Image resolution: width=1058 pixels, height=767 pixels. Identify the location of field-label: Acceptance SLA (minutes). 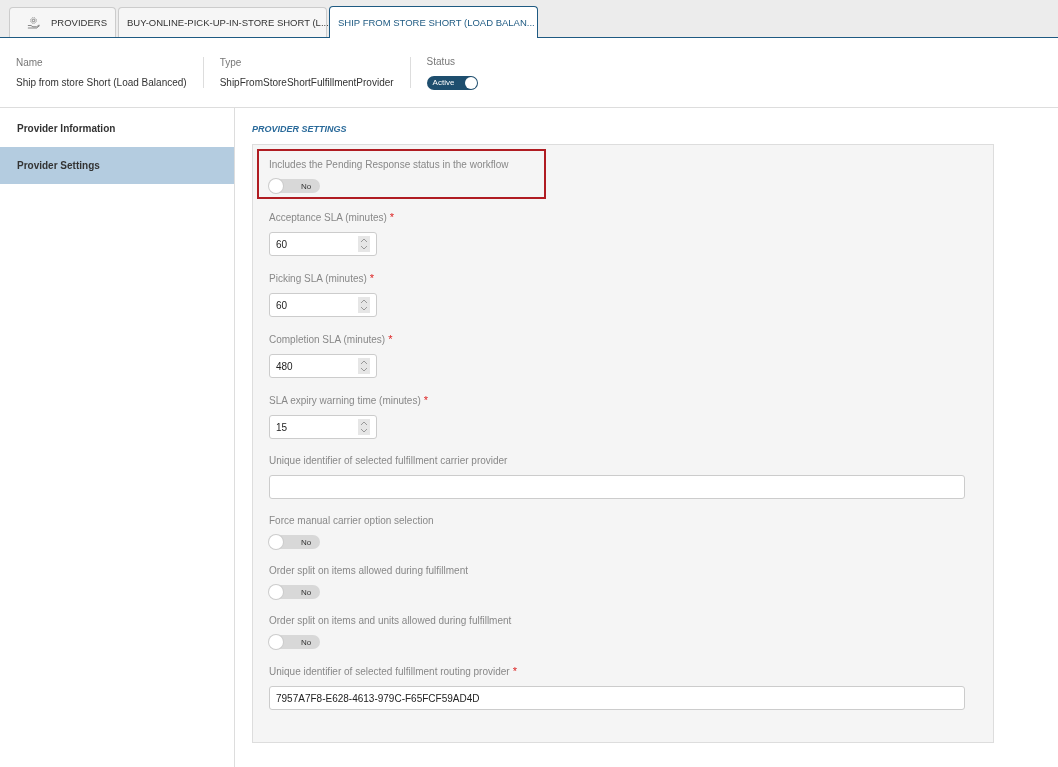
(328, 217).